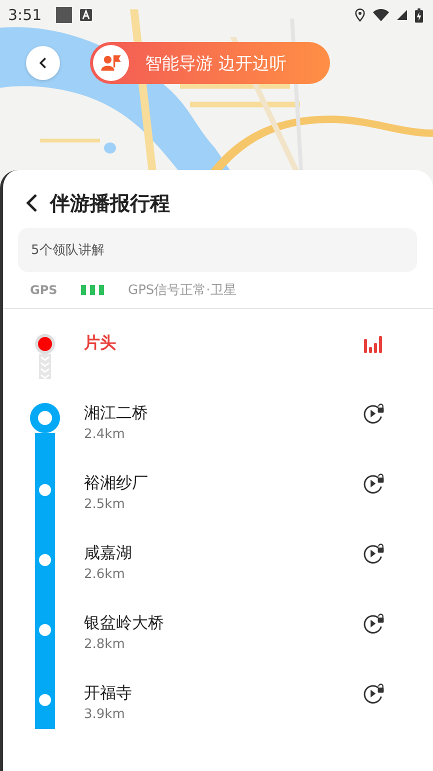 This screenshot has height=771, width=433. What do you see at coordinates (381, 15) in the screenshot?
I see `wifi-icon` at bounding box center [381, 15].